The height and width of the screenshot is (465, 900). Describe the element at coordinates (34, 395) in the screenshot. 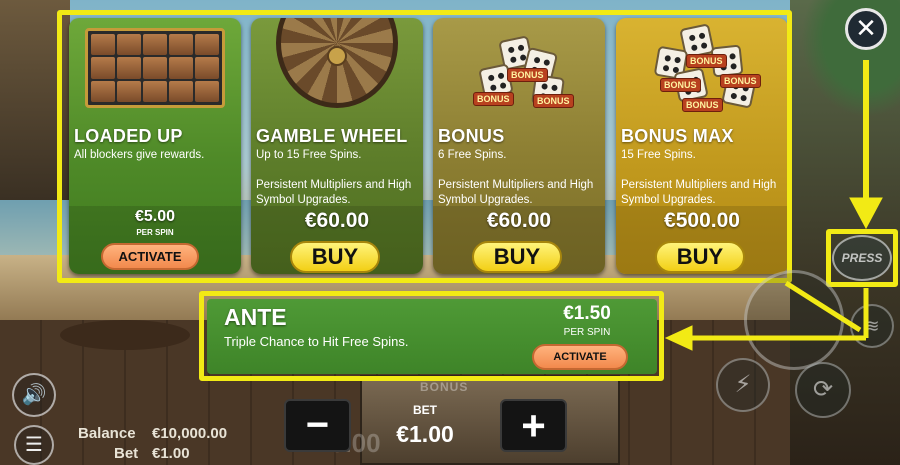

I see `sound-icon: 🔊` at that location.